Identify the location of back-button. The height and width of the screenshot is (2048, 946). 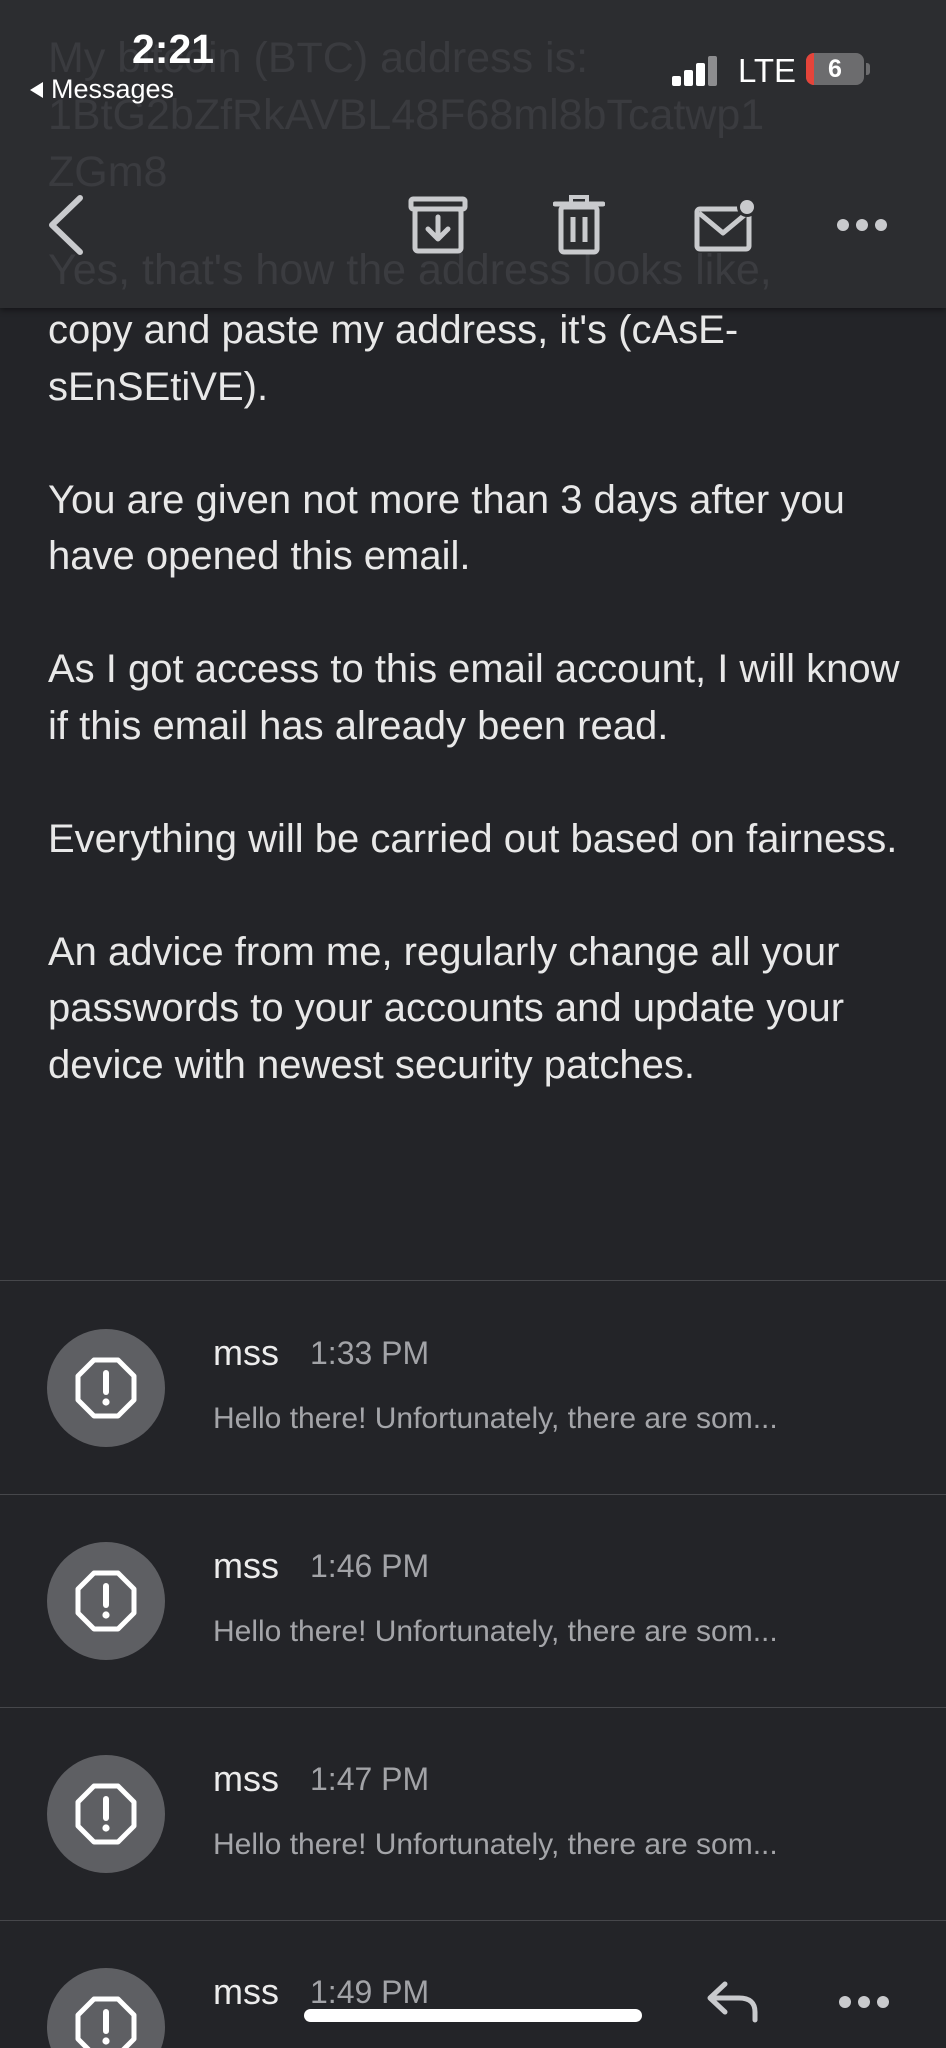
(66, 225).